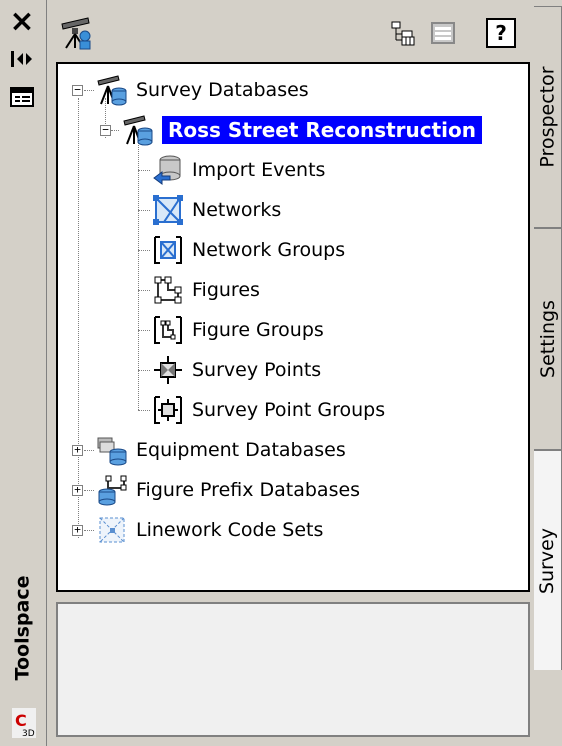  I want to click on help-button: ?, so click(501, 33).